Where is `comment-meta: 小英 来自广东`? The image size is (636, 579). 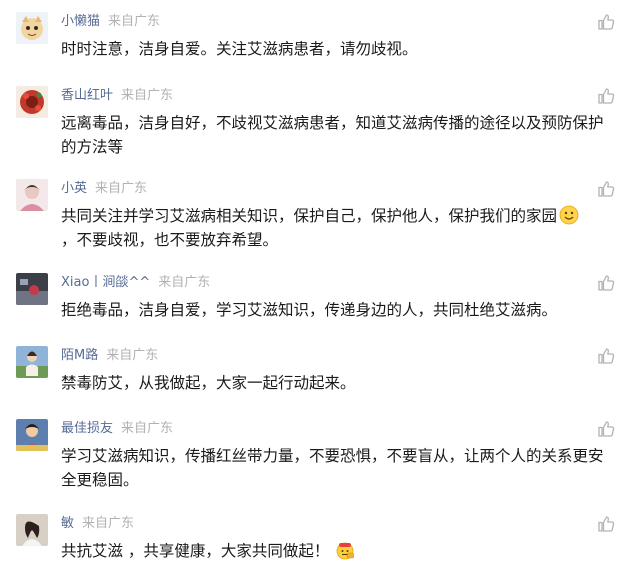 comment-meta: 小英 来自广东 is located at coordinates (104, 189).